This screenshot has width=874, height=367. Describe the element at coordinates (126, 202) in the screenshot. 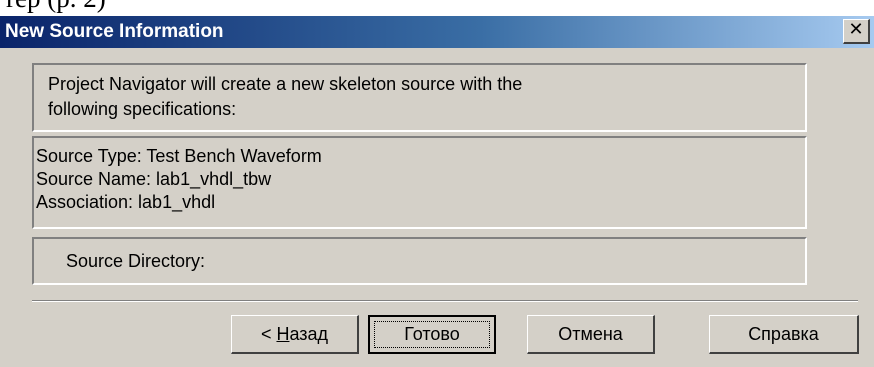

I see `association-text: Association: lab1_vhdl` at that location.